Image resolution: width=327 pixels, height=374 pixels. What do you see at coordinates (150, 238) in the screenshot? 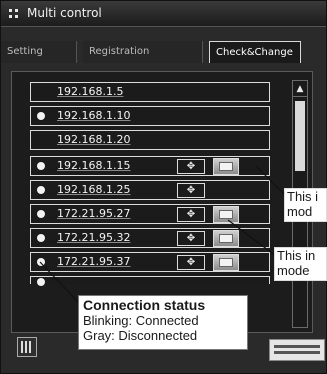
I see `list-item: 172.21.95.32 ✥` at bounding box center [150, 238].